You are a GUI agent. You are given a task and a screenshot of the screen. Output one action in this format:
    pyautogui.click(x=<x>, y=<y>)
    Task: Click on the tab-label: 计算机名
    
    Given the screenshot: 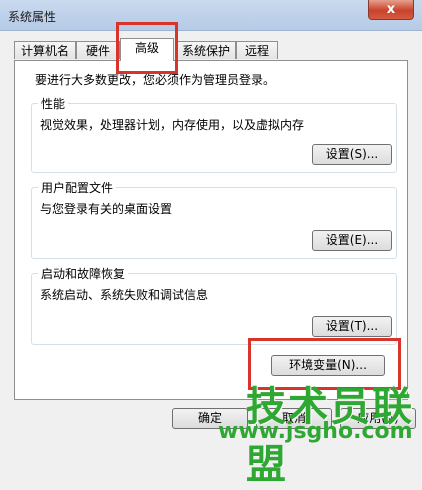 What is the action you would take?
    pyautogui.click(x=44, y=51)
    